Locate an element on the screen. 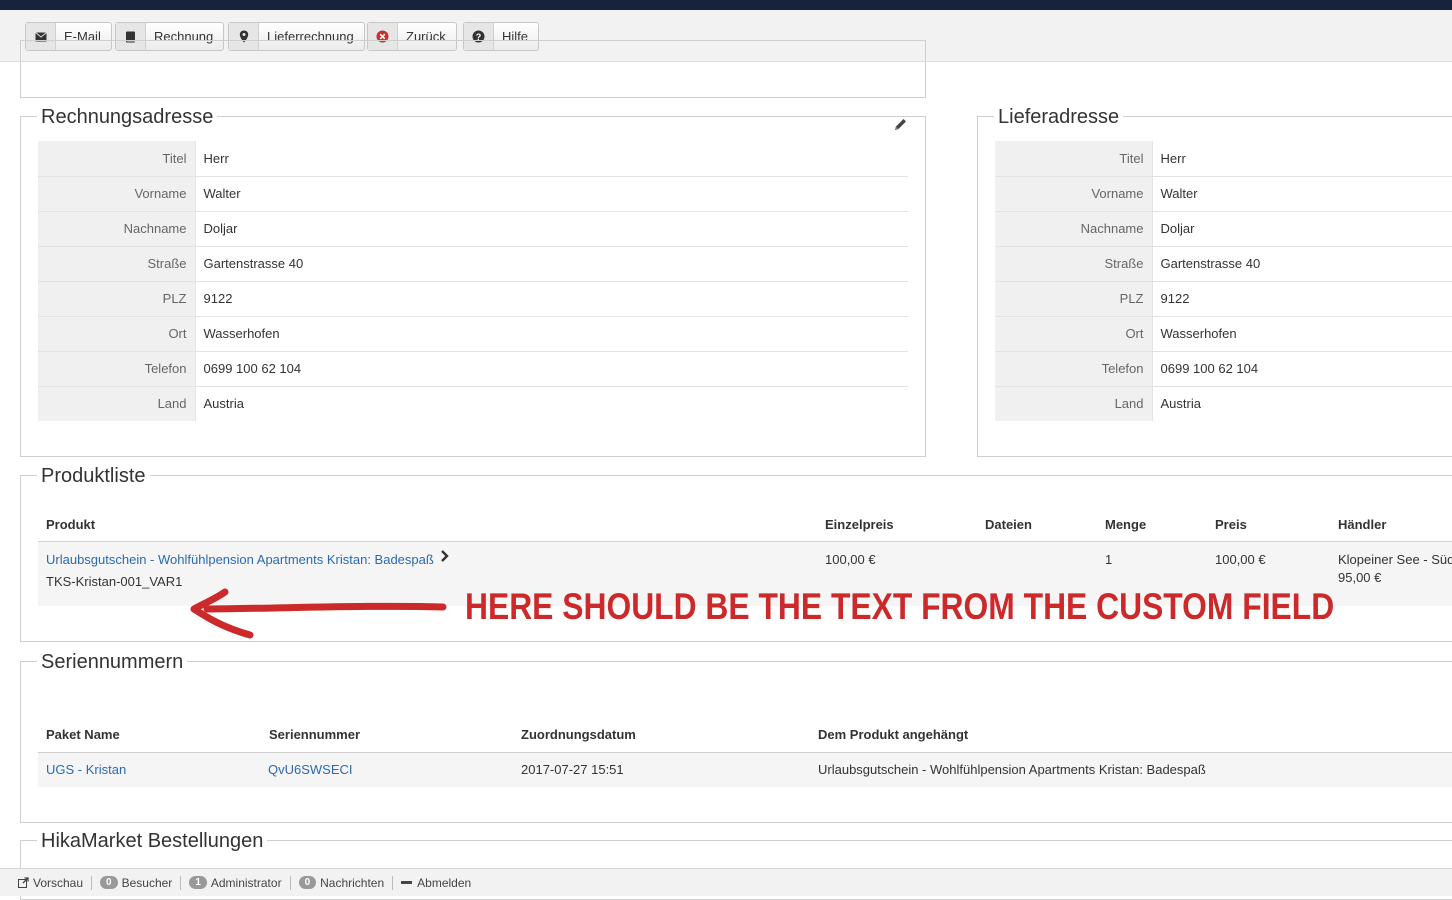 Image resolution: width=1452 pixels, height=900 pixels. product-unit-price: 100,00 € is located at coordinates (850, 559).